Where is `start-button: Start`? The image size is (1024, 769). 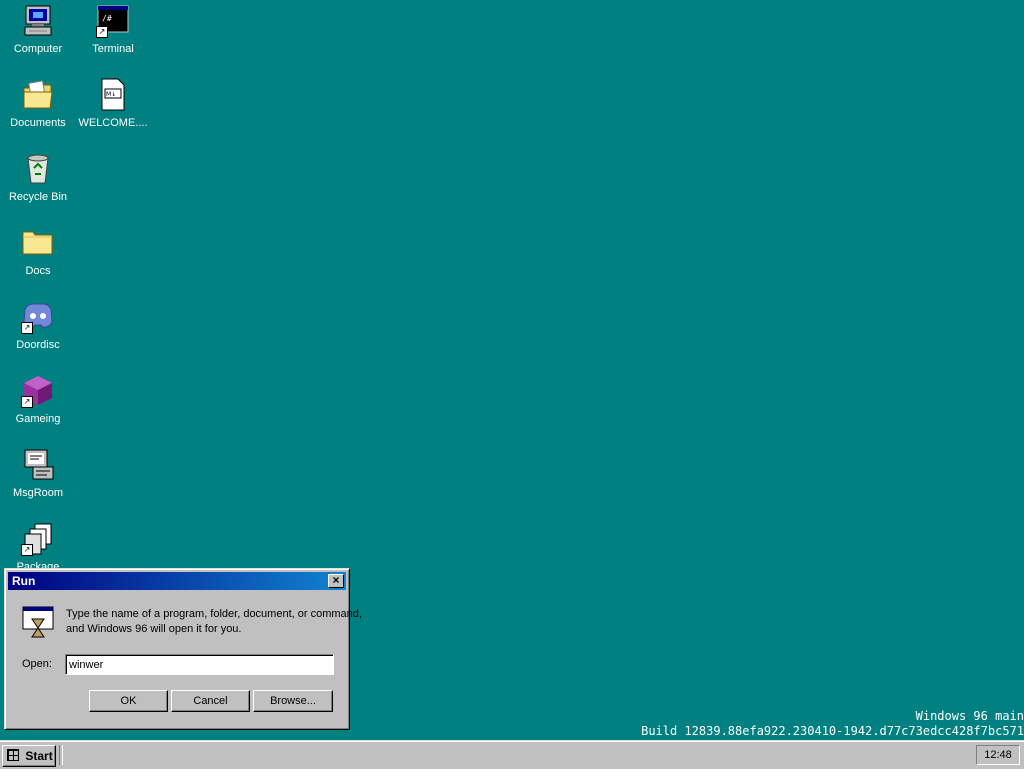 start-button: Start is located at coordinates (29, 756).